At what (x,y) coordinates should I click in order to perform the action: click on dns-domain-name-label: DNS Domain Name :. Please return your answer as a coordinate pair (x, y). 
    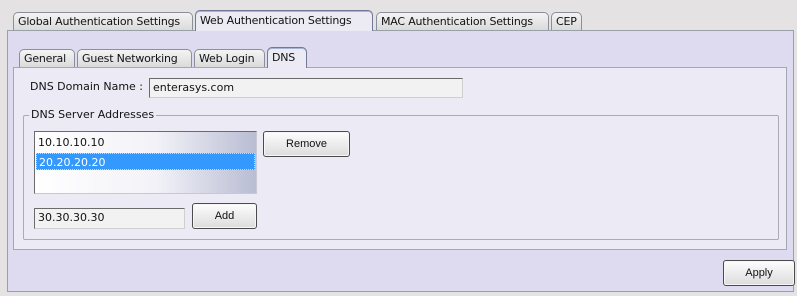
    Looking at the image, I should click on (87, 86).